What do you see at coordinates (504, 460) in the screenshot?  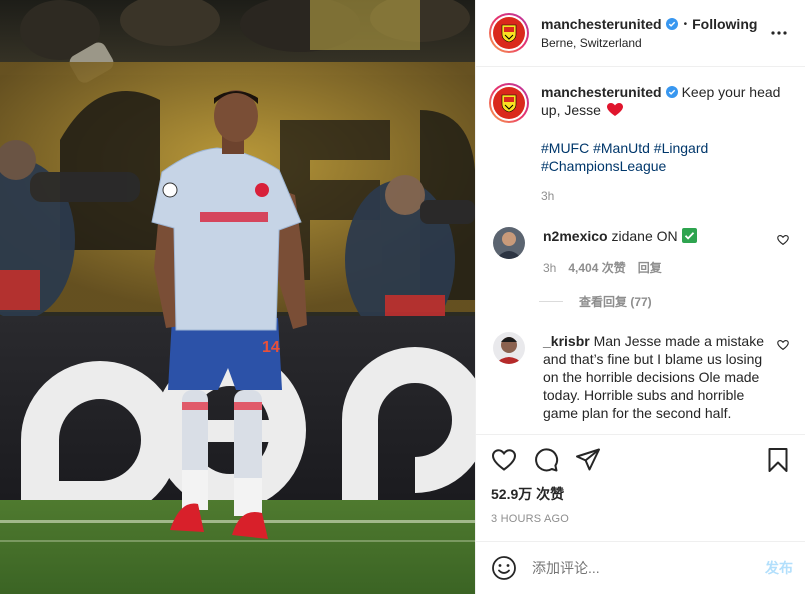 I see `like-heart-icon` at bounding box center [504, 460].